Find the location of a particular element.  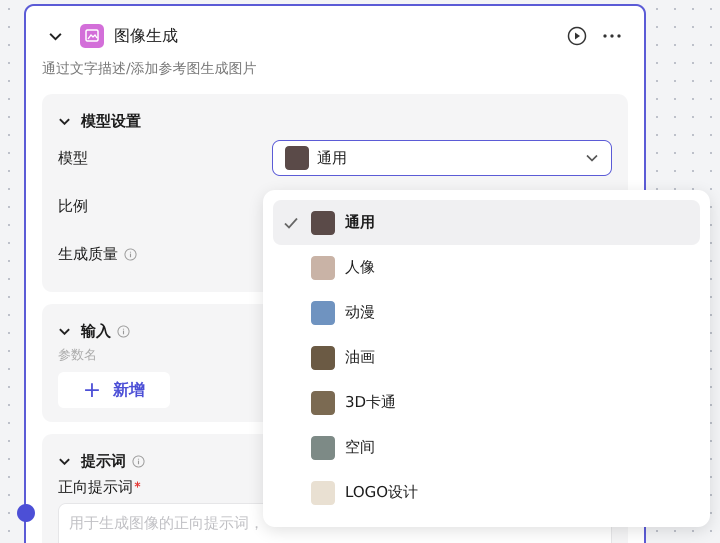

section-title: 输入 is located at coordinates (96, 331).